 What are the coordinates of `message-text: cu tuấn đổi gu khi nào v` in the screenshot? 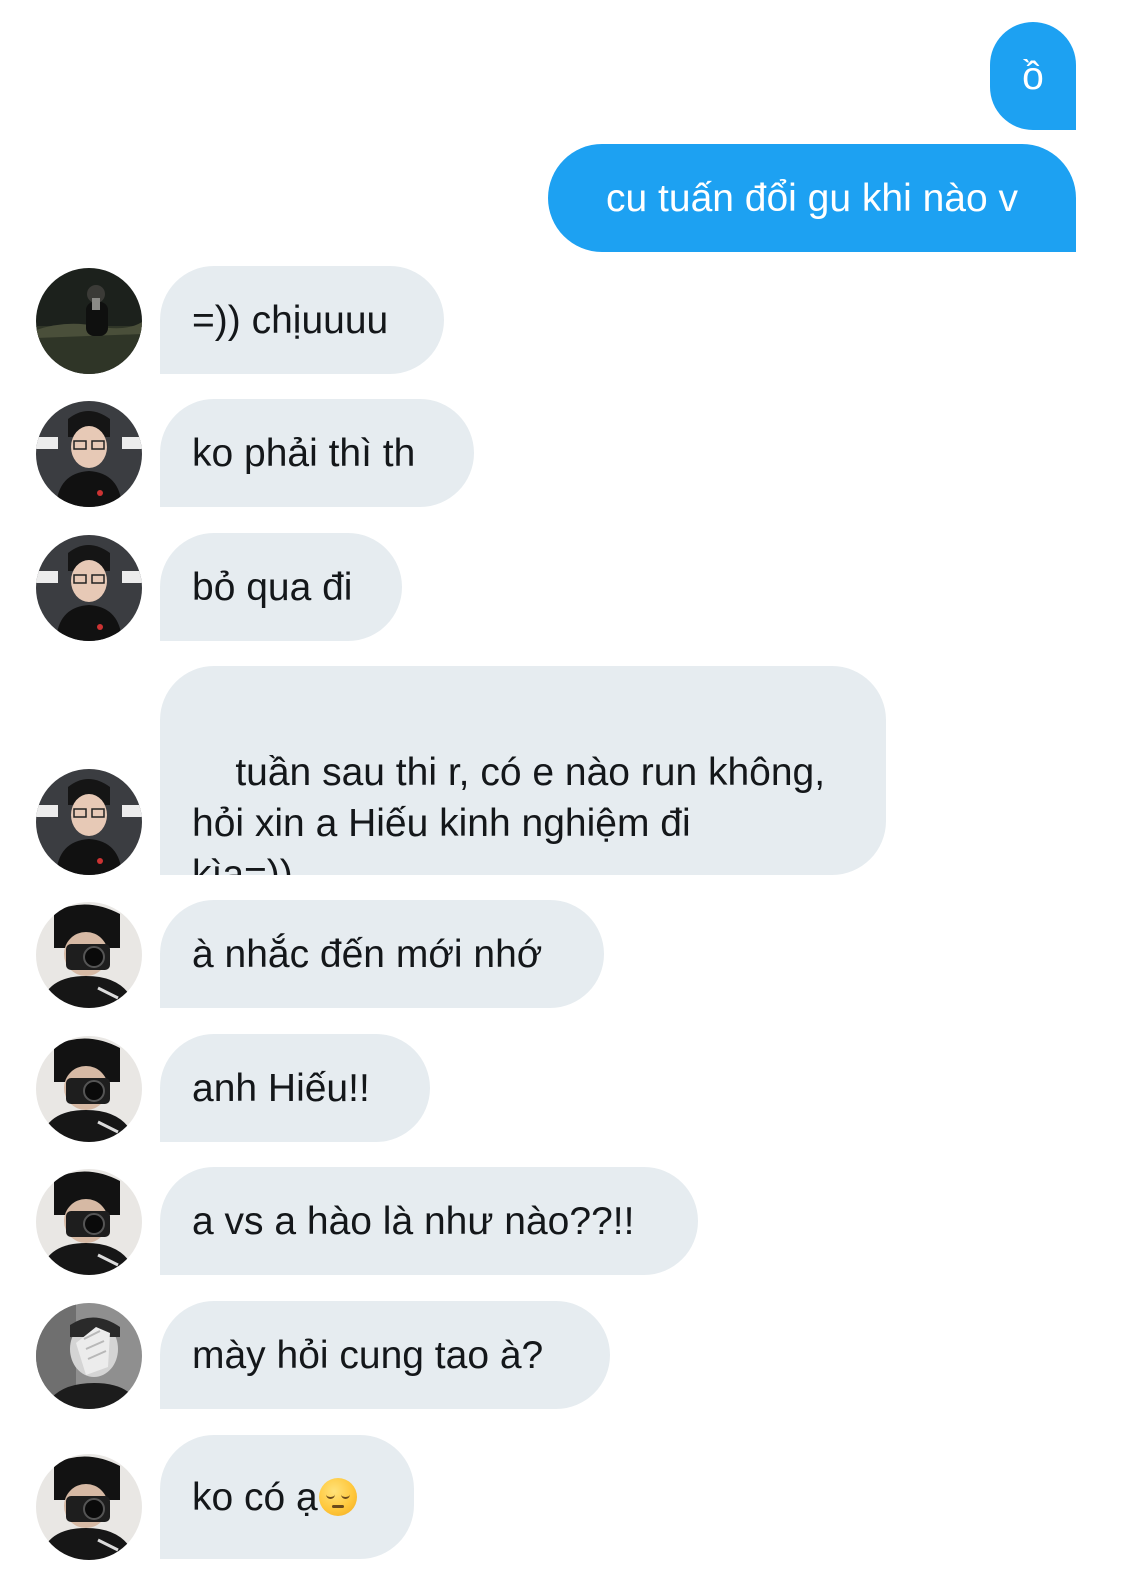 It's located at (812, 198).